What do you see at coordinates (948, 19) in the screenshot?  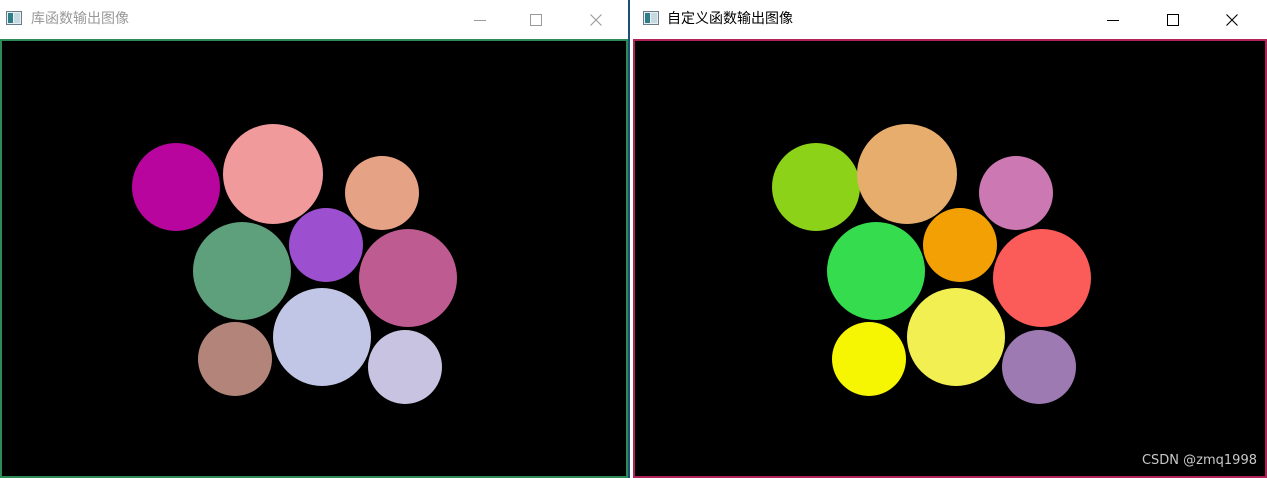 I see `title-bar: 自定义函数输出图像` at bounding box center [948, 19].